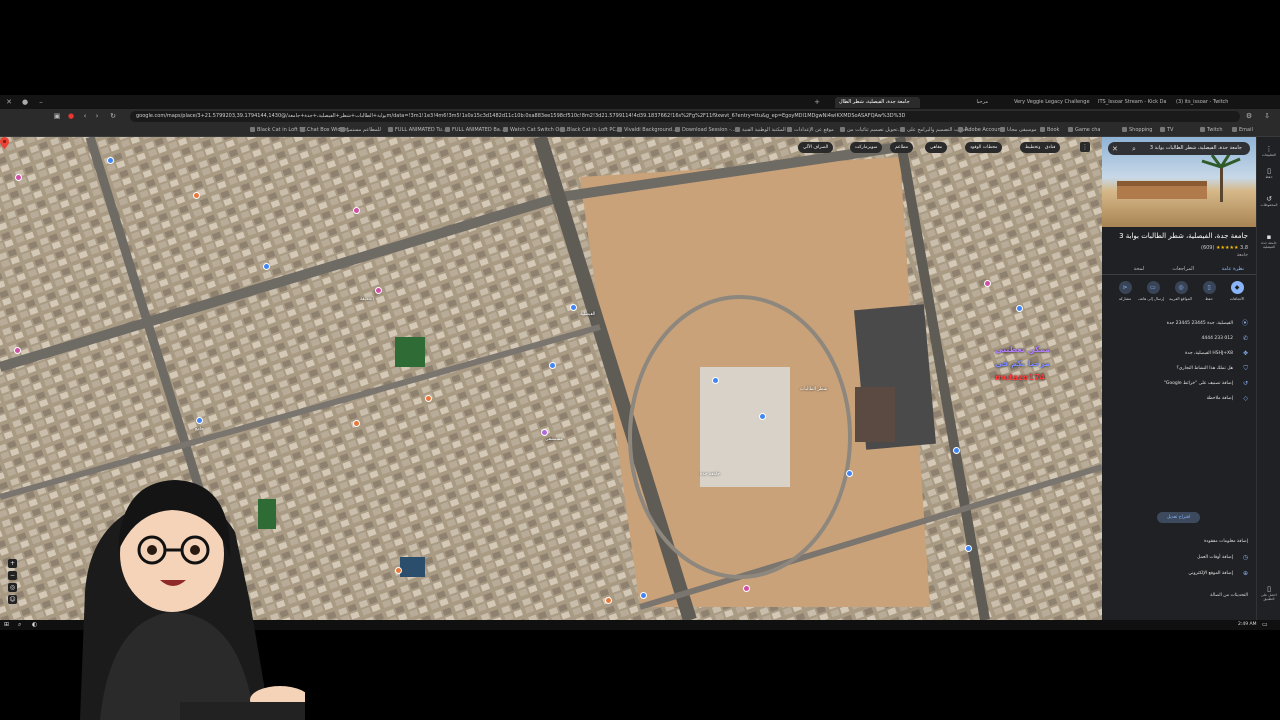 This screenshot has height=720, width=1280. I want to click on bookmark-item: Shopping, so click(1137, 130).